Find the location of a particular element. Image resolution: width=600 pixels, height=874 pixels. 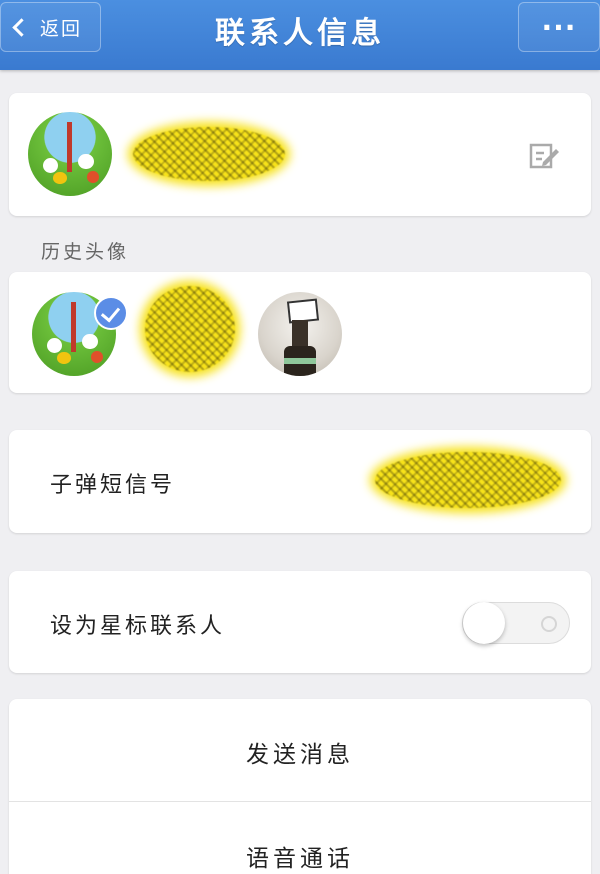

toggle-off-indicator is located at coordinates (549, 624).